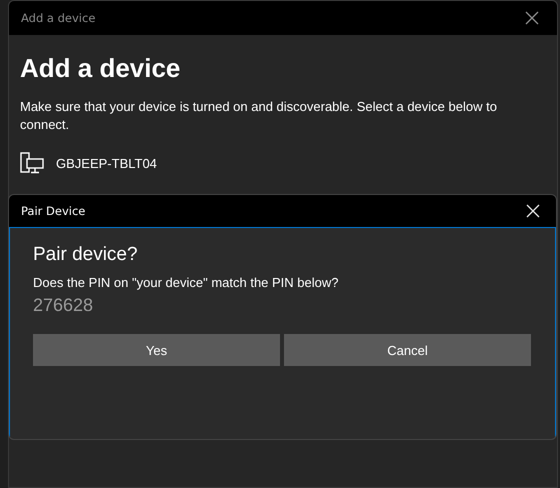 Image resolution: width=560 pixels, height=488 pixels. I want to click on dialog-heading: Pair device?, so click(86, 255).